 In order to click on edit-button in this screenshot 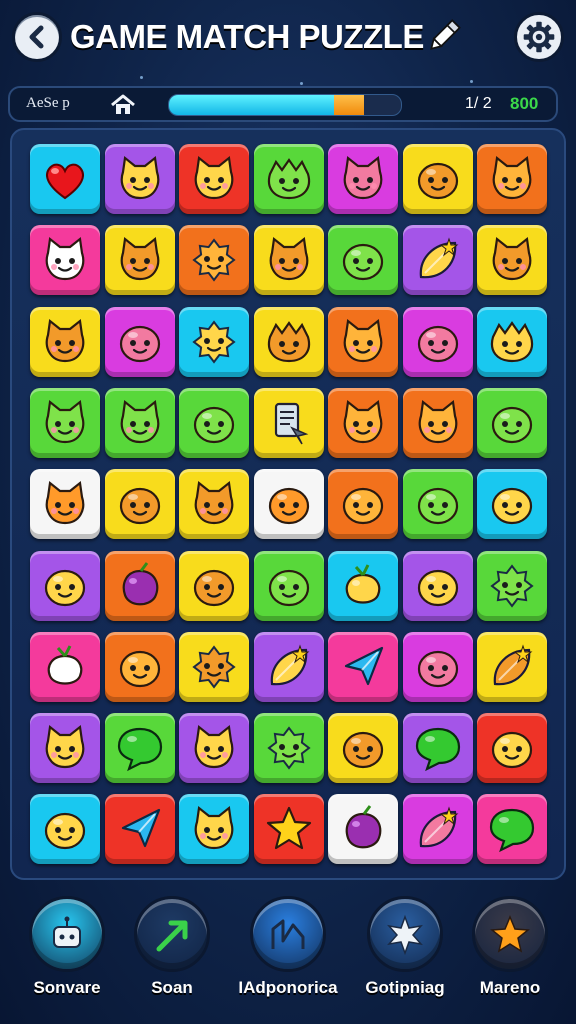, I will do `click(443, 37)`.